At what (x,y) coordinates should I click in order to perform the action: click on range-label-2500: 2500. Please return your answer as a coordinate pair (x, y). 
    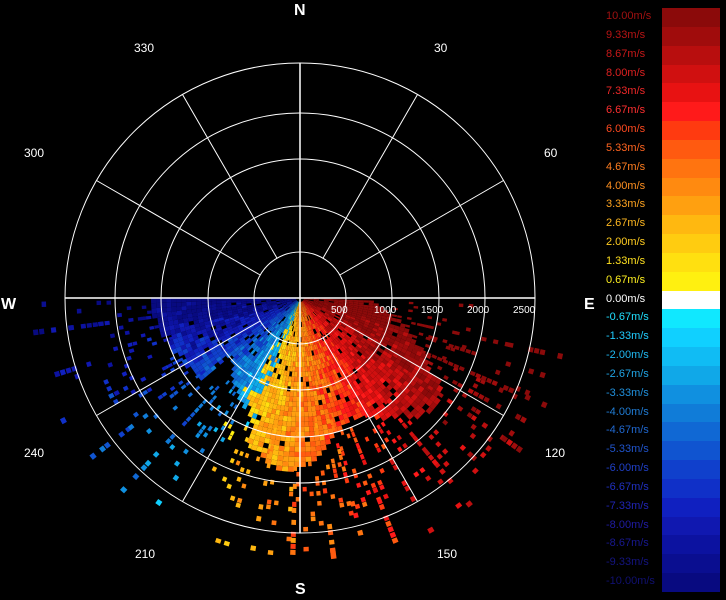
    Looking at the image, I should click on (524, 310).